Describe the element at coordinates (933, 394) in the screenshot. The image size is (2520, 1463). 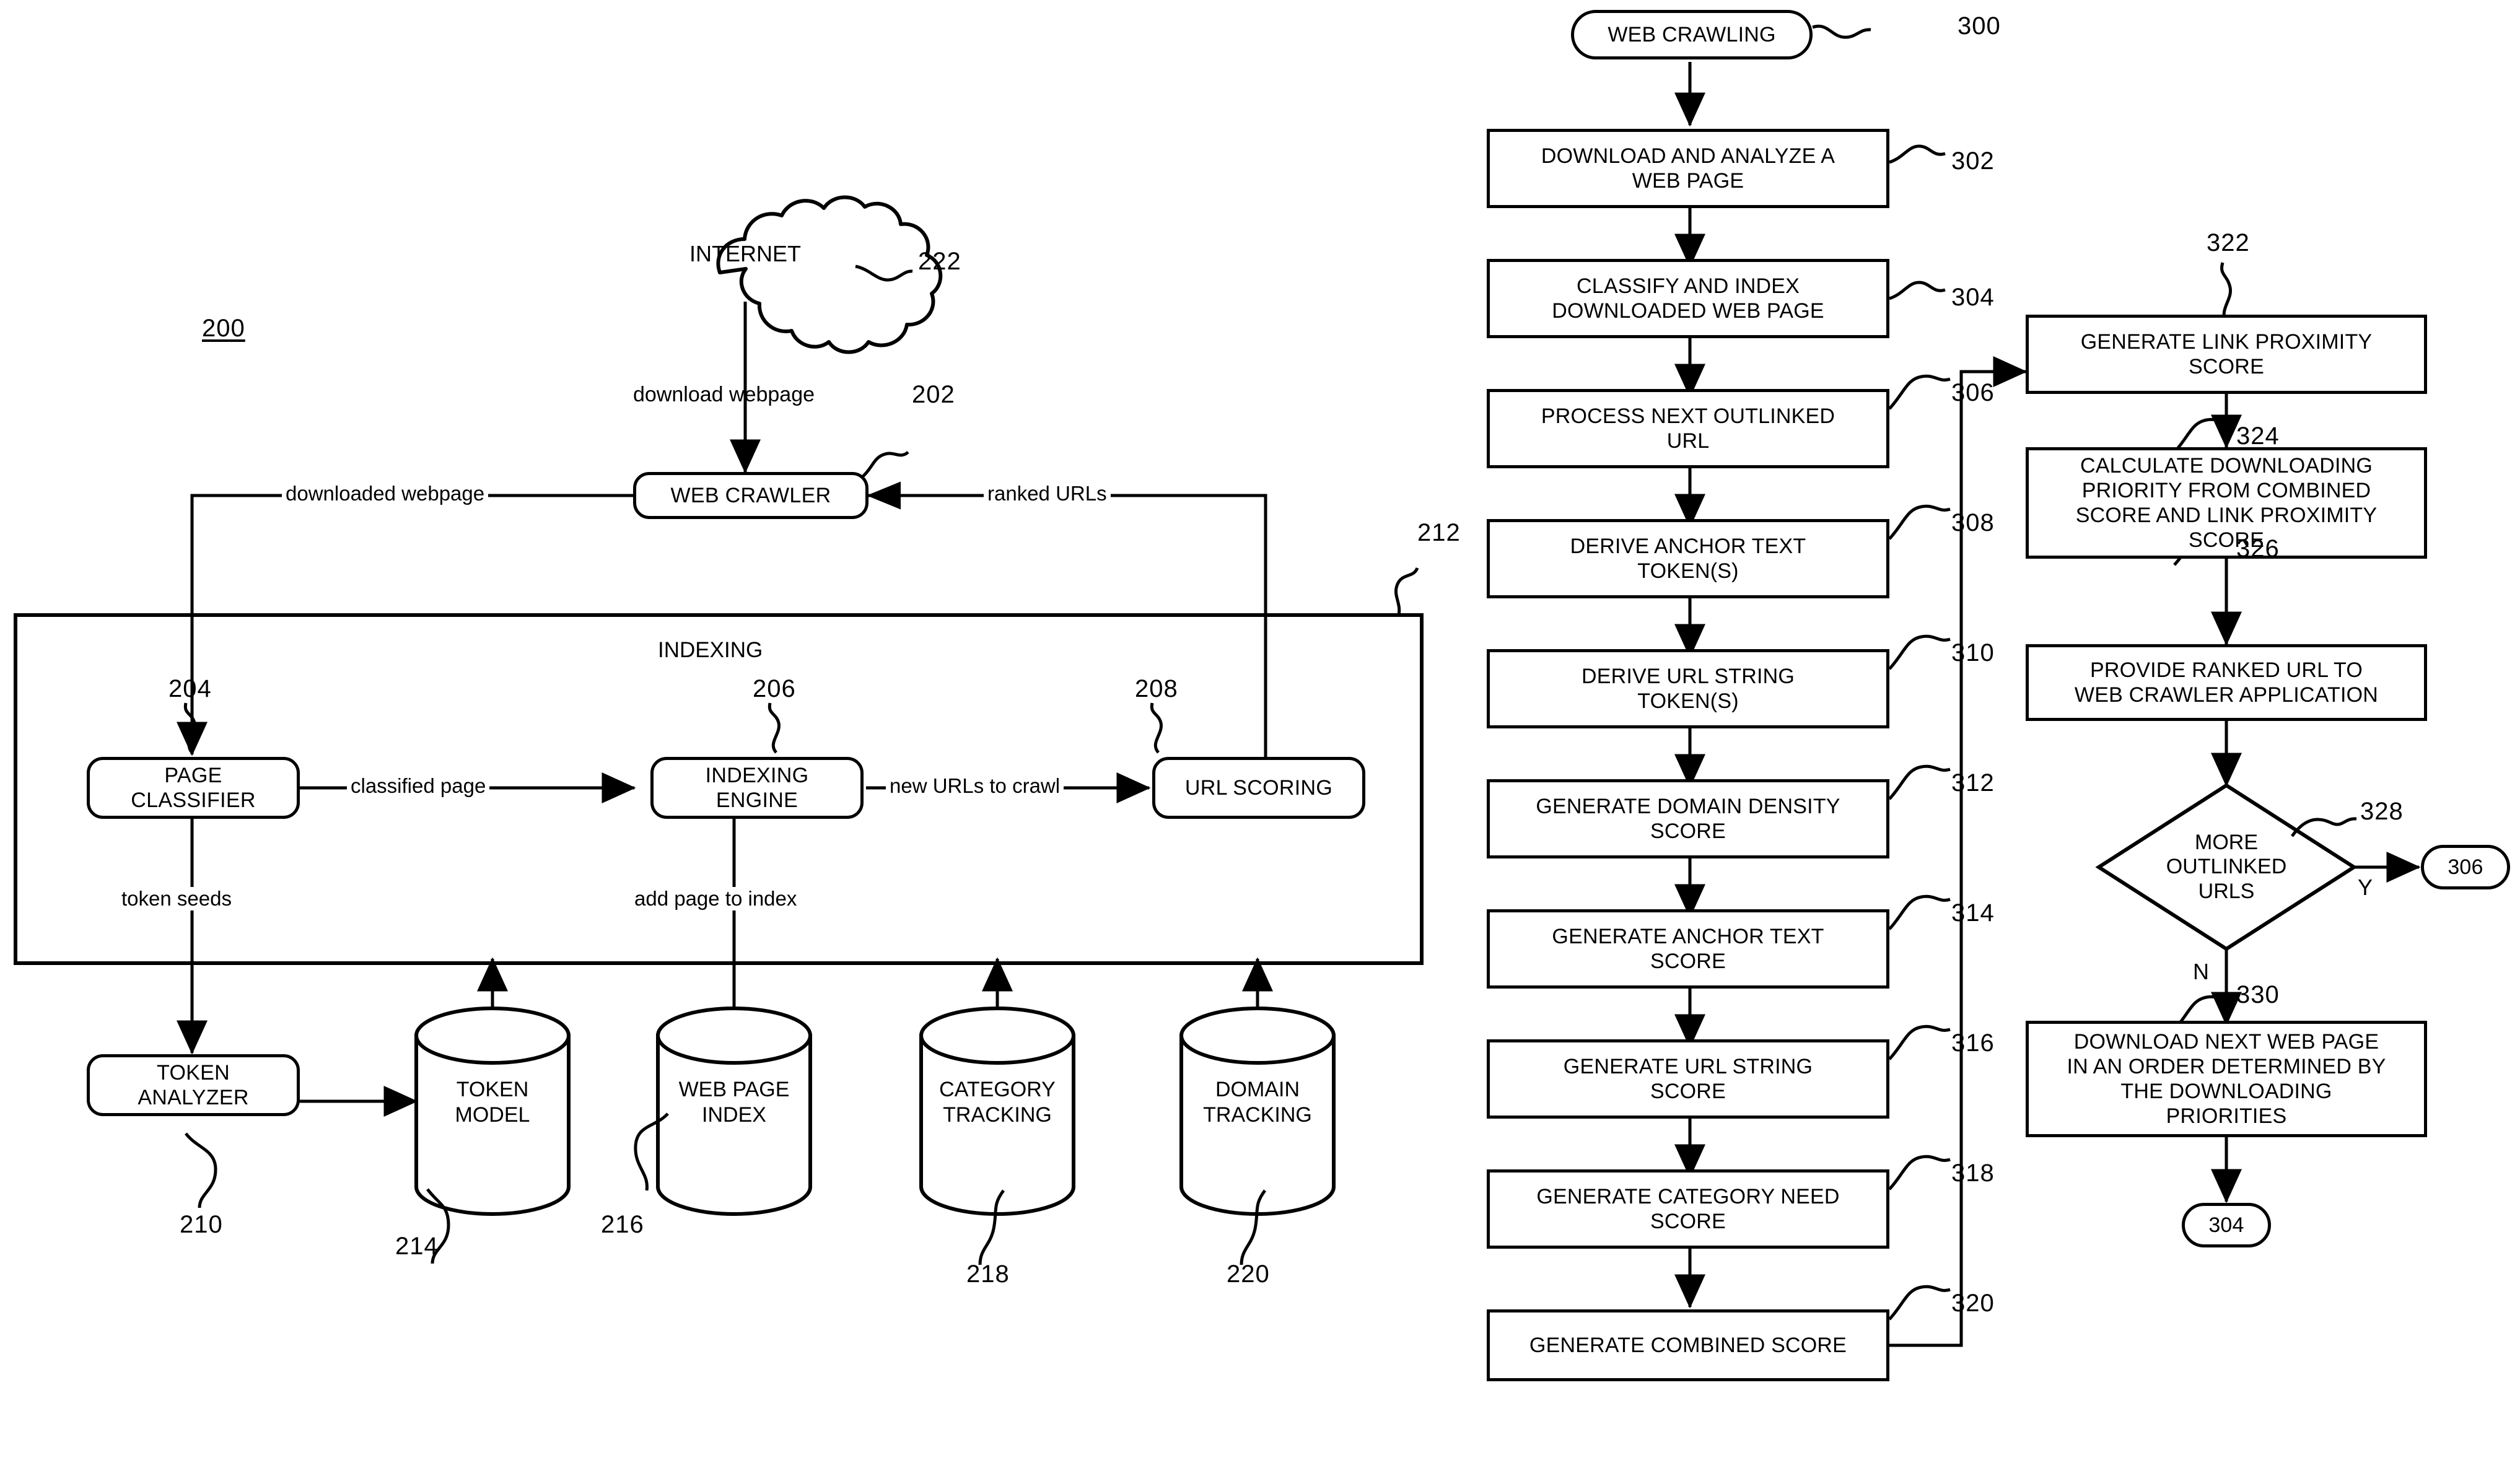
I see `ref-202: 202` at that location.